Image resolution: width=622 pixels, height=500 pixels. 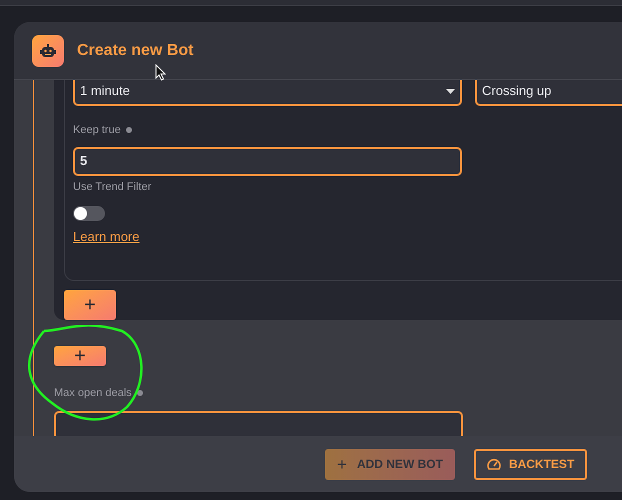 I want to click on field-label: Use Trend Filter, so click(x=112, y=187).